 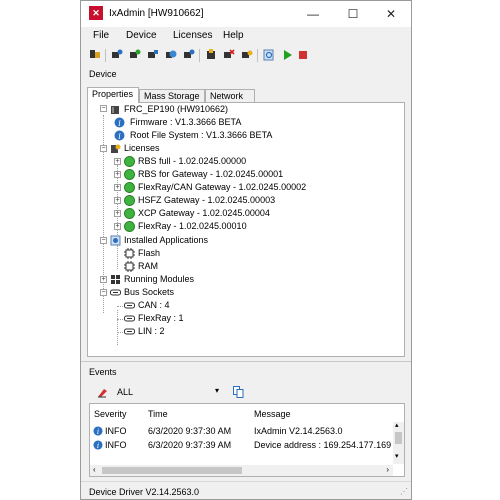 What do you see at coordinates (204, 213) in the screenshot?
I see `license-item: XCP Gateway - 1.02.0245.00004` at bounding box center [204, 213].